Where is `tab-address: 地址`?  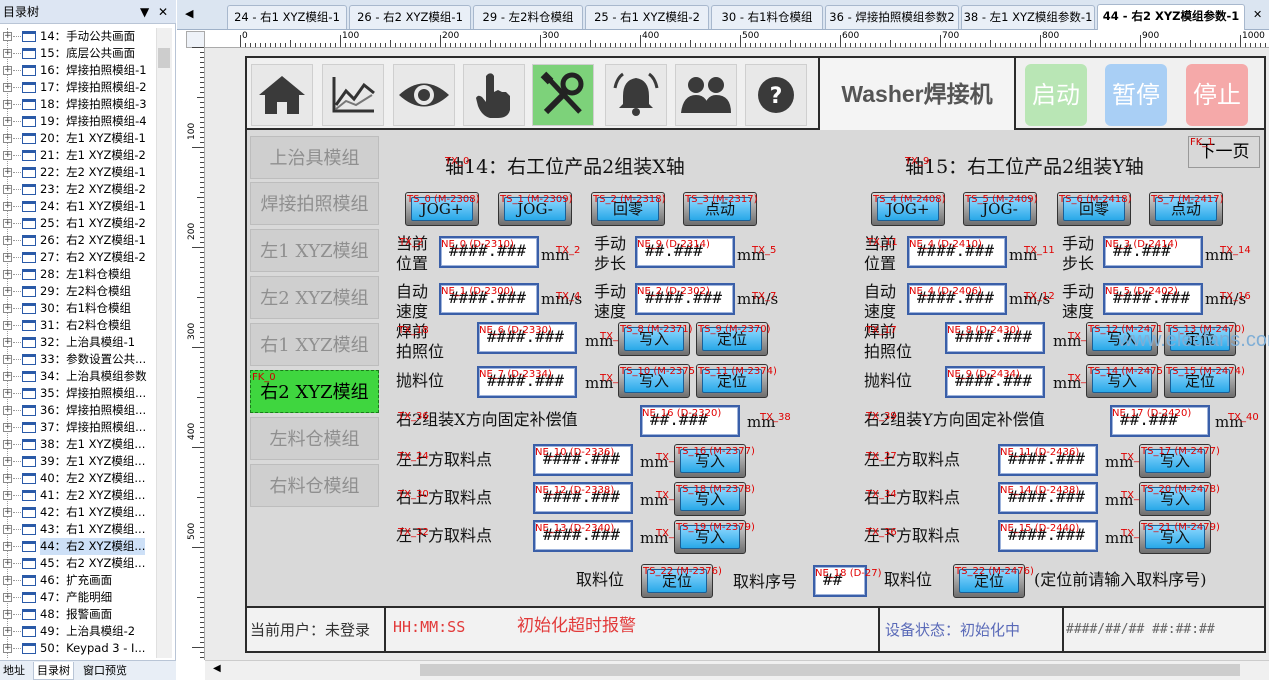 tab-address: 地址 is located at coordinates (14, 671).